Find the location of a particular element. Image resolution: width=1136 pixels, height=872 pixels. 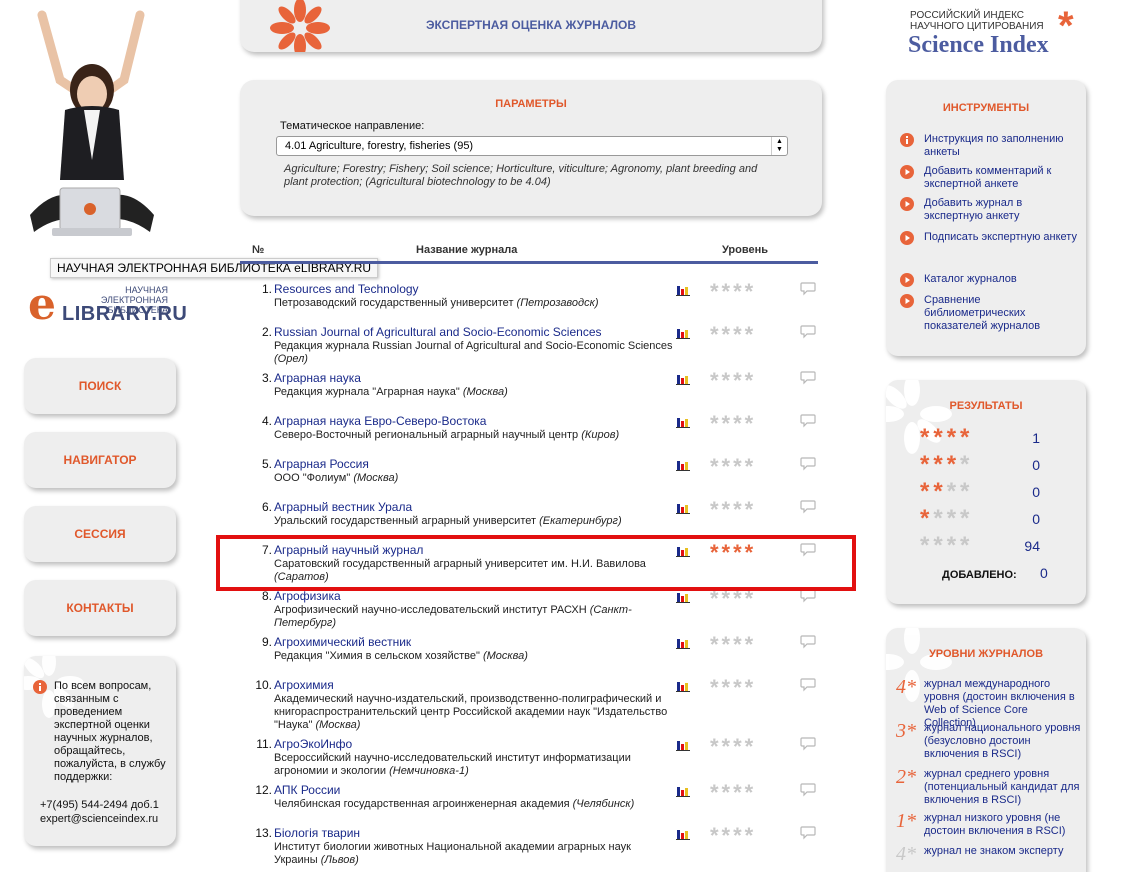

science-index-brand: Science Index is located at coordinates (978, 45).